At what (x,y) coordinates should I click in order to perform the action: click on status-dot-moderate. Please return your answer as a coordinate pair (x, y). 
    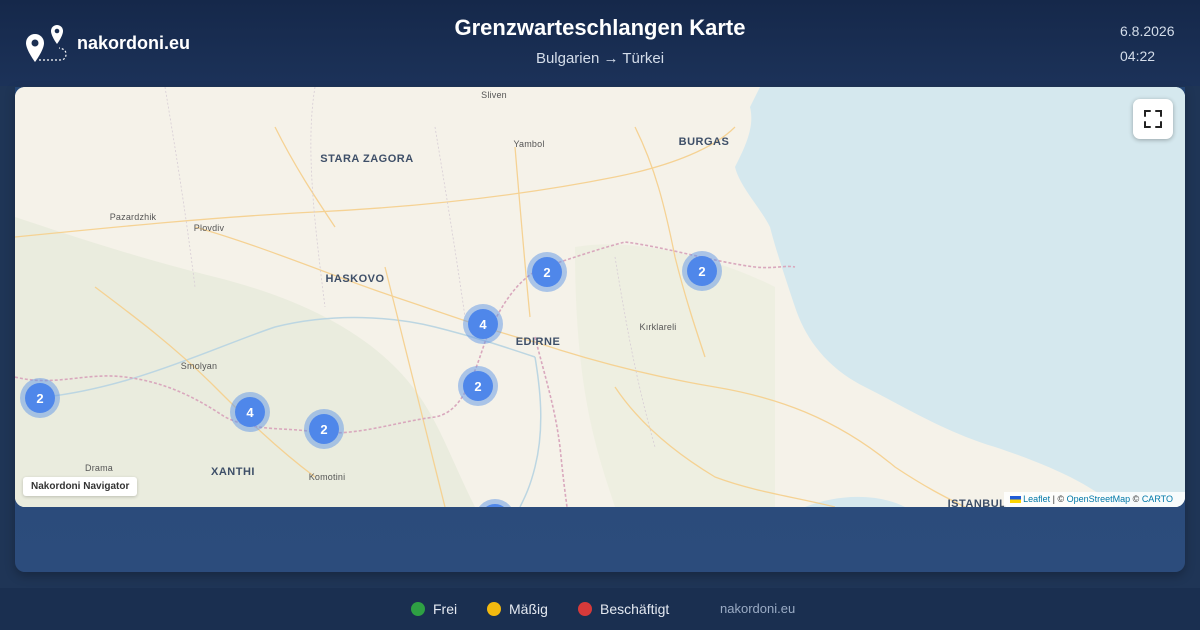
    Looking at the image, I should click on (494, 609).